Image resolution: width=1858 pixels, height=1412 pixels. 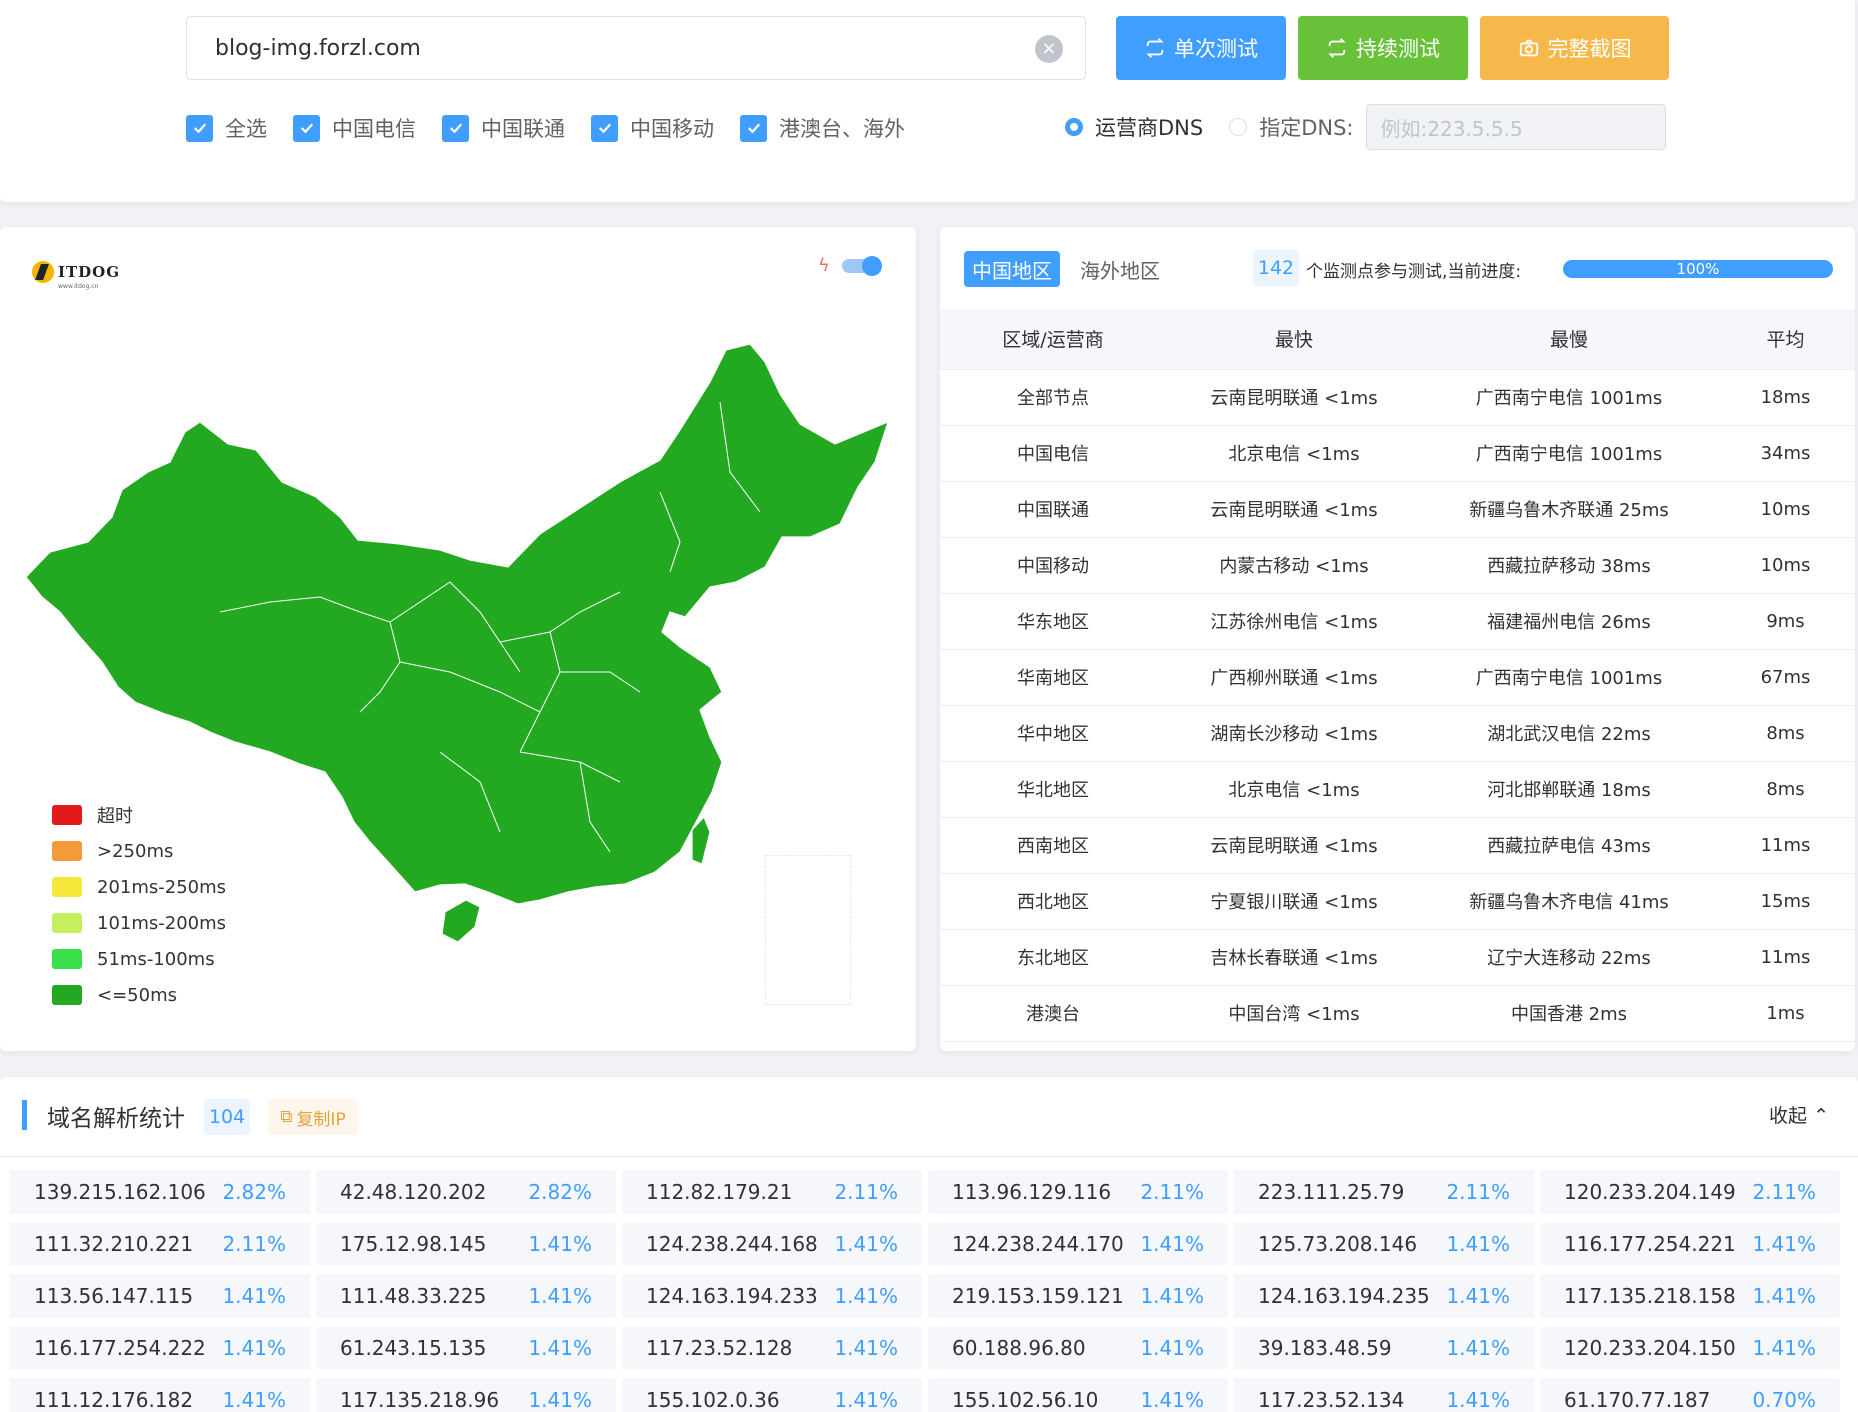 I want to click on section-accent-bar, so click(x=24, y=1115).